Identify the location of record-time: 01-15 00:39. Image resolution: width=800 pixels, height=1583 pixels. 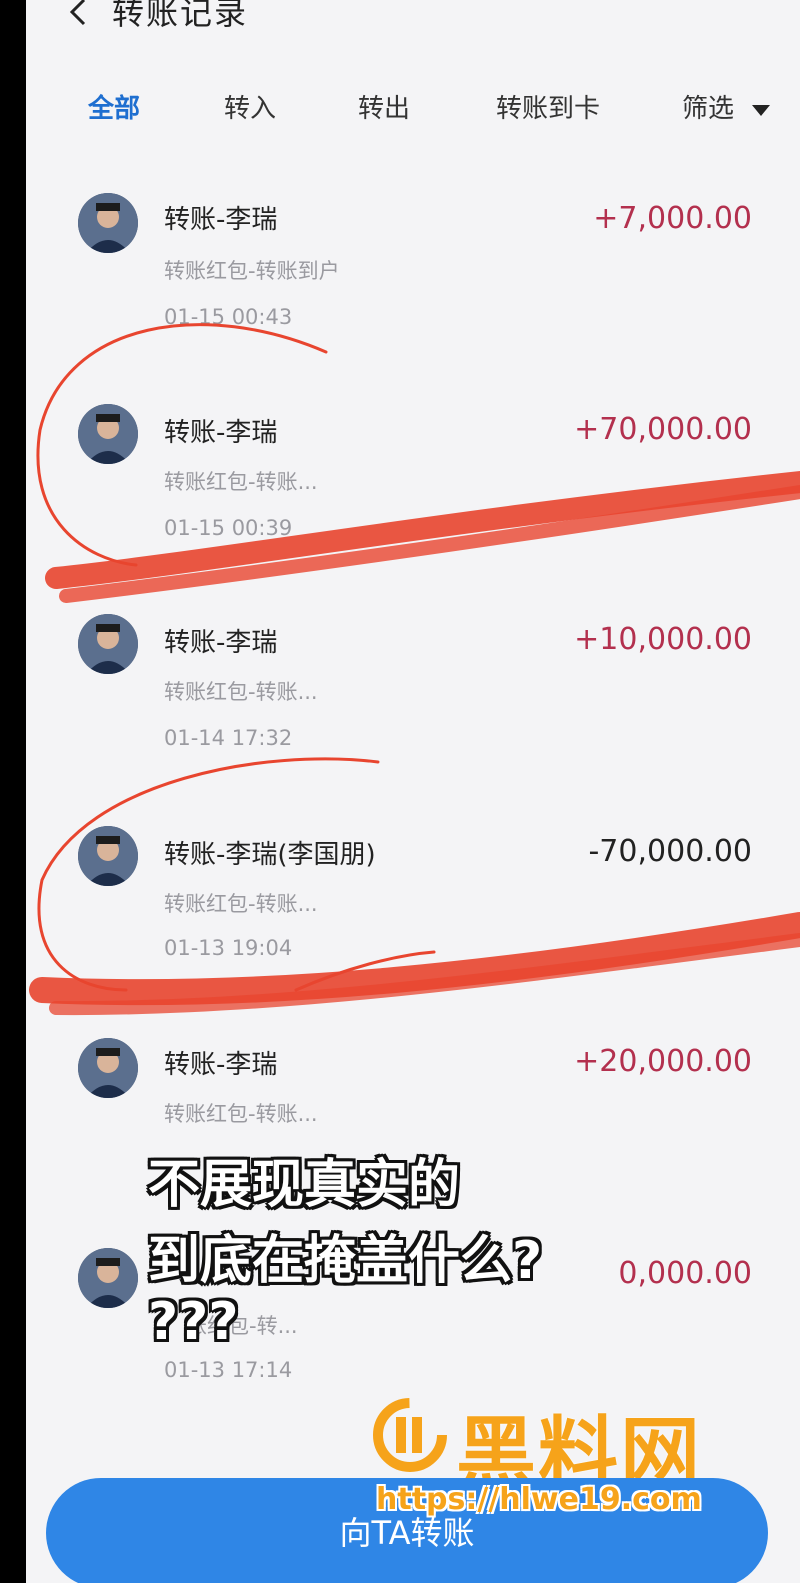
(228, 528).